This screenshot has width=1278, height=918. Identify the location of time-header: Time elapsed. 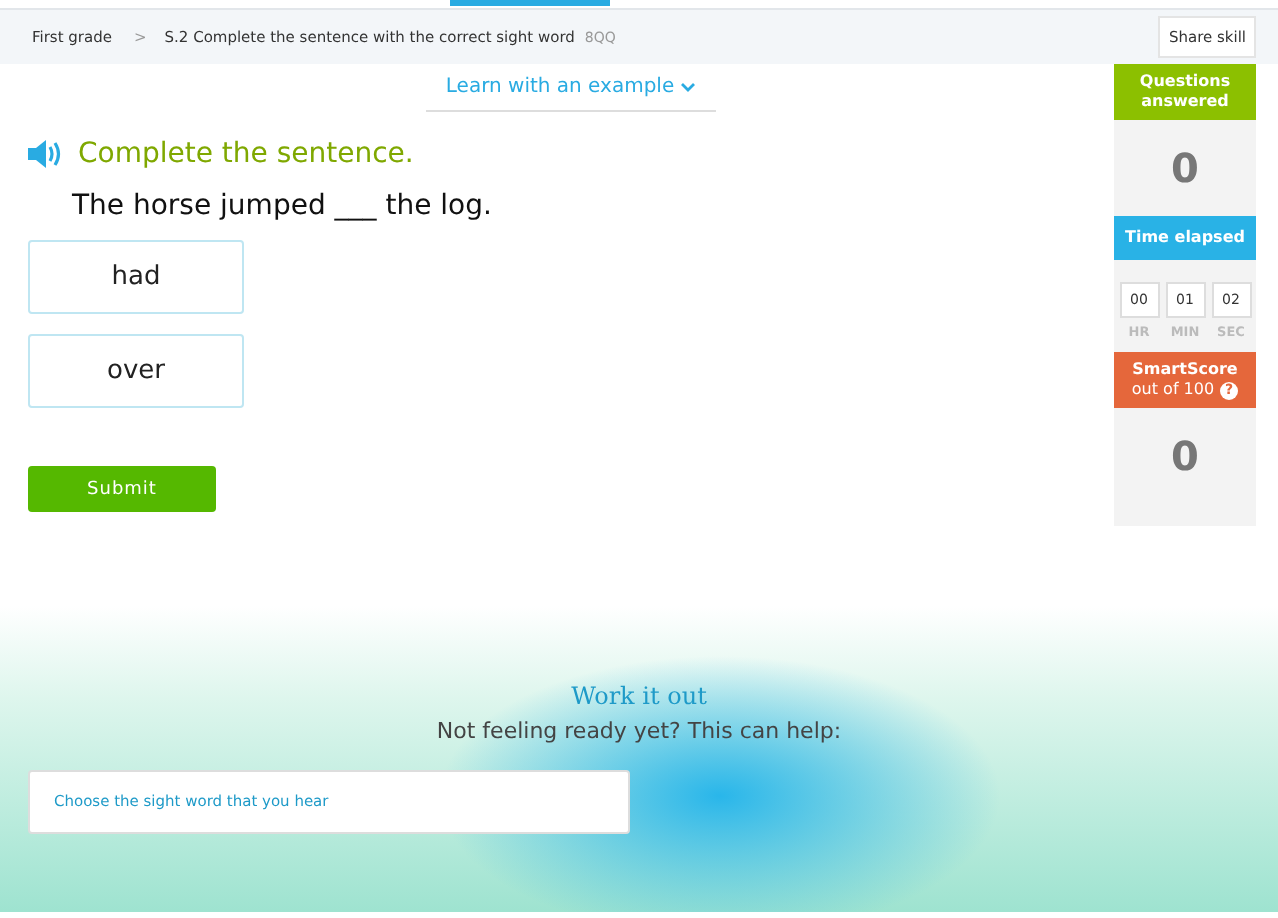
(1185, 238).